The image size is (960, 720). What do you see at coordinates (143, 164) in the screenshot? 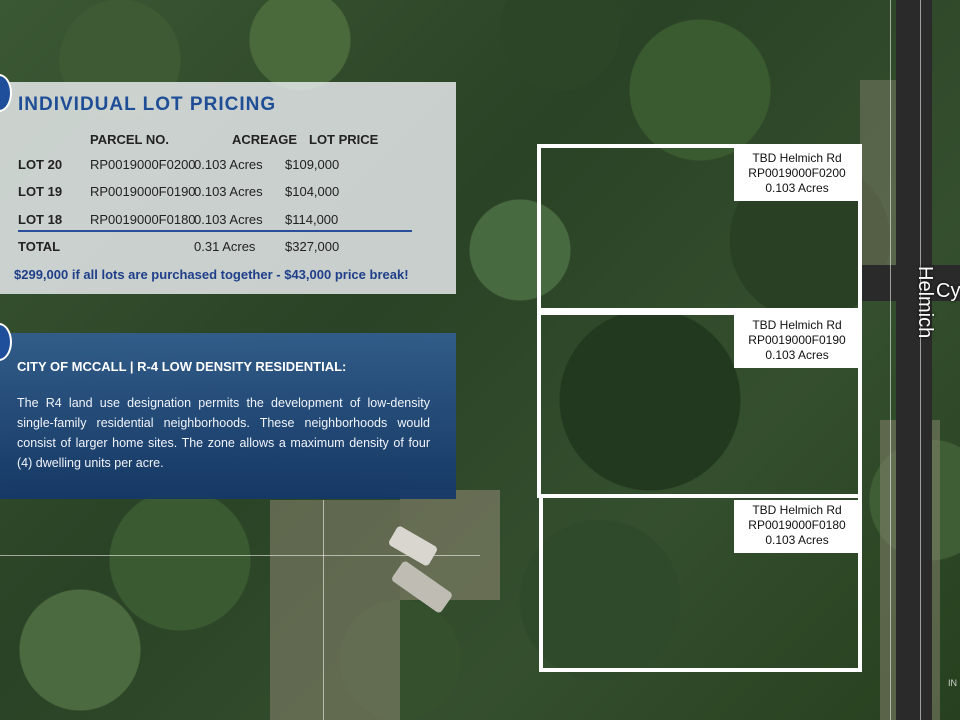
I see `row-parcel: RP0019000F0200` at bounding box center [143, 164].